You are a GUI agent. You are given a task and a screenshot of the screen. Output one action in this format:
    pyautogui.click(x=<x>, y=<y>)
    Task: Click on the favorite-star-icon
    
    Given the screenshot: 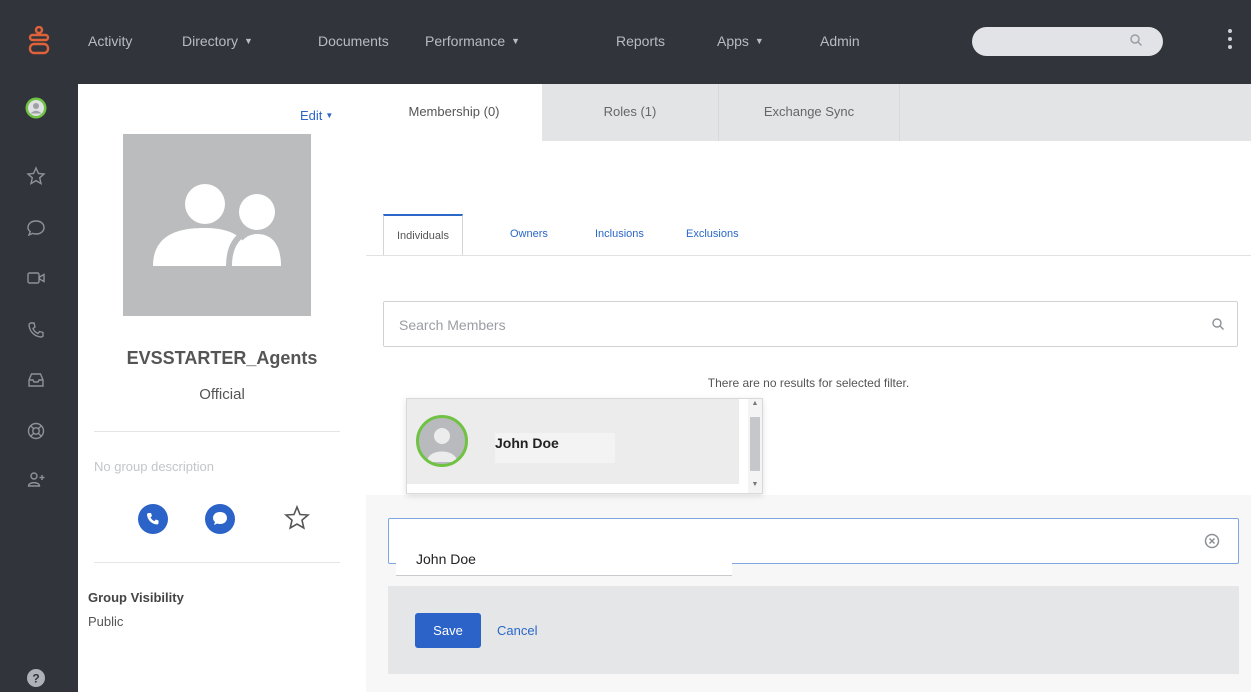 What is the action you would take?
    pyautogui.click(x=297, y=518)
    